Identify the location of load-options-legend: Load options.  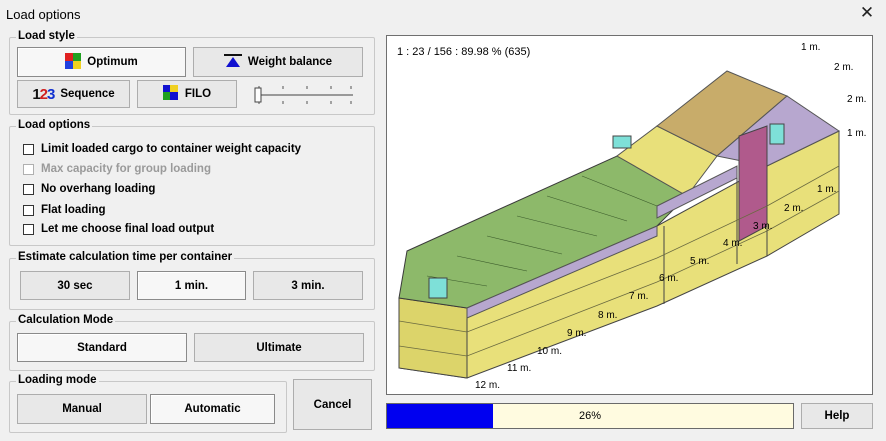
(54, 125).